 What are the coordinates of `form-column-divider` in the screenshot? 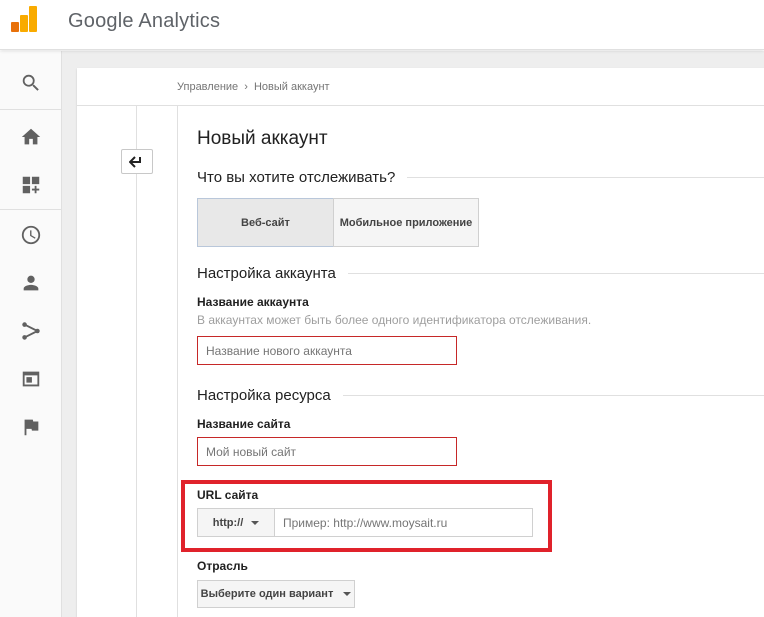 It's located at (177, 361).